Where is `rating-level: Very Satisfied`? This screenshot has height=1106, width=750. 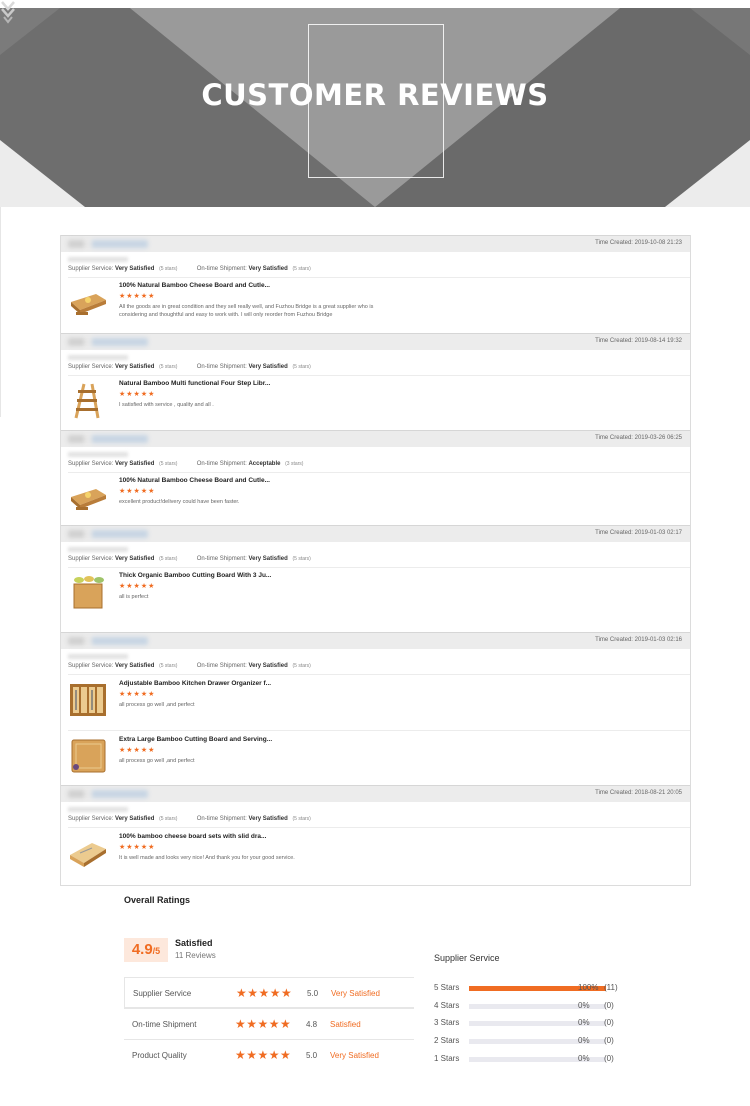 rating-level: Very Satisfied is located at coordinates (355, 993).